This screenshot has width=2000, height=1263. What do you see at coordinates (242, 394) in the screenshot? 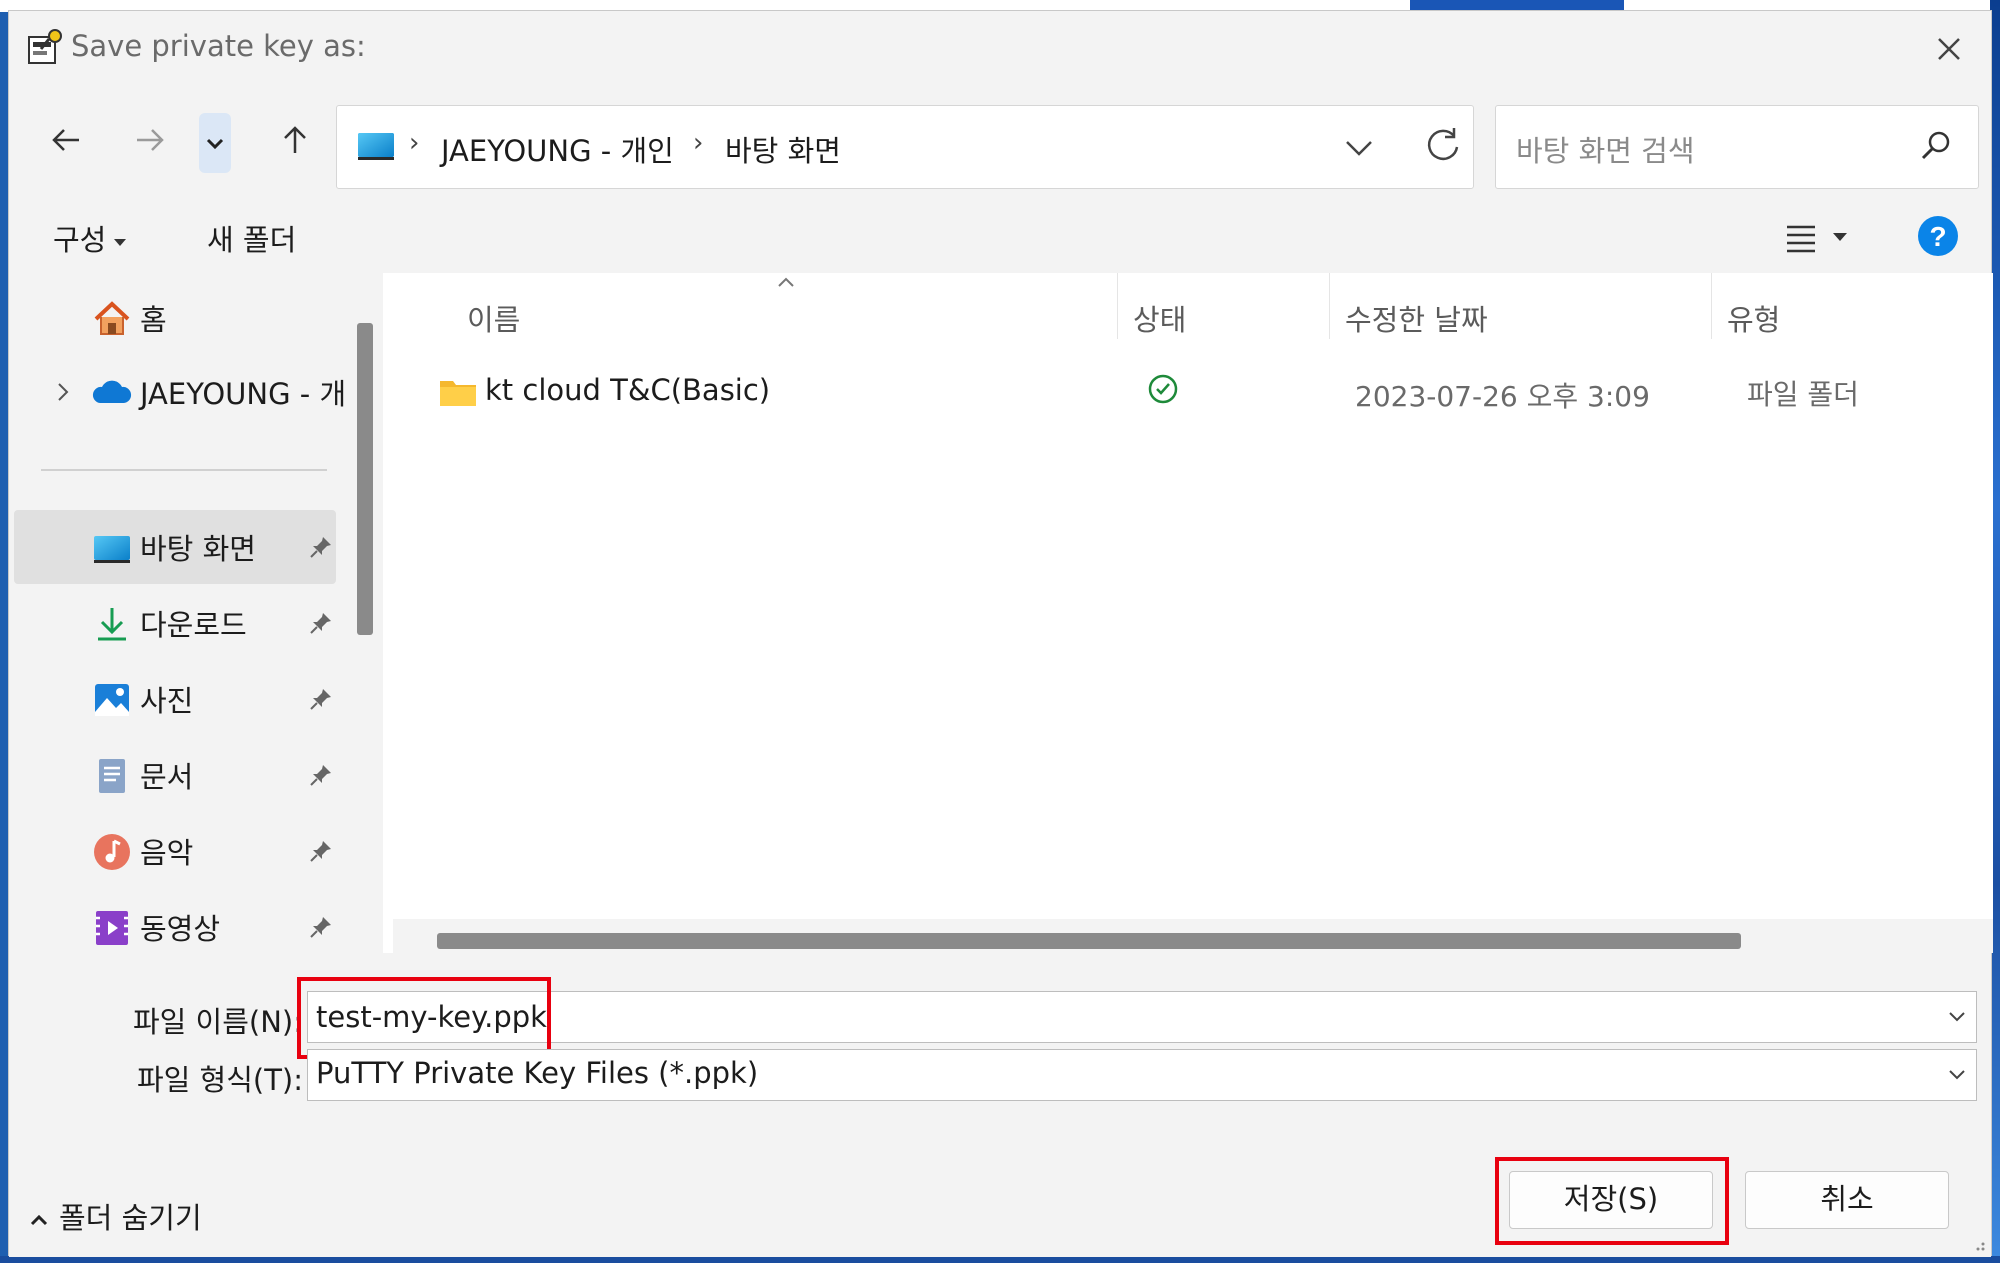
I see `sidebar-item-label: JAEYOUNG - 개` at bounding box center [242, 394].